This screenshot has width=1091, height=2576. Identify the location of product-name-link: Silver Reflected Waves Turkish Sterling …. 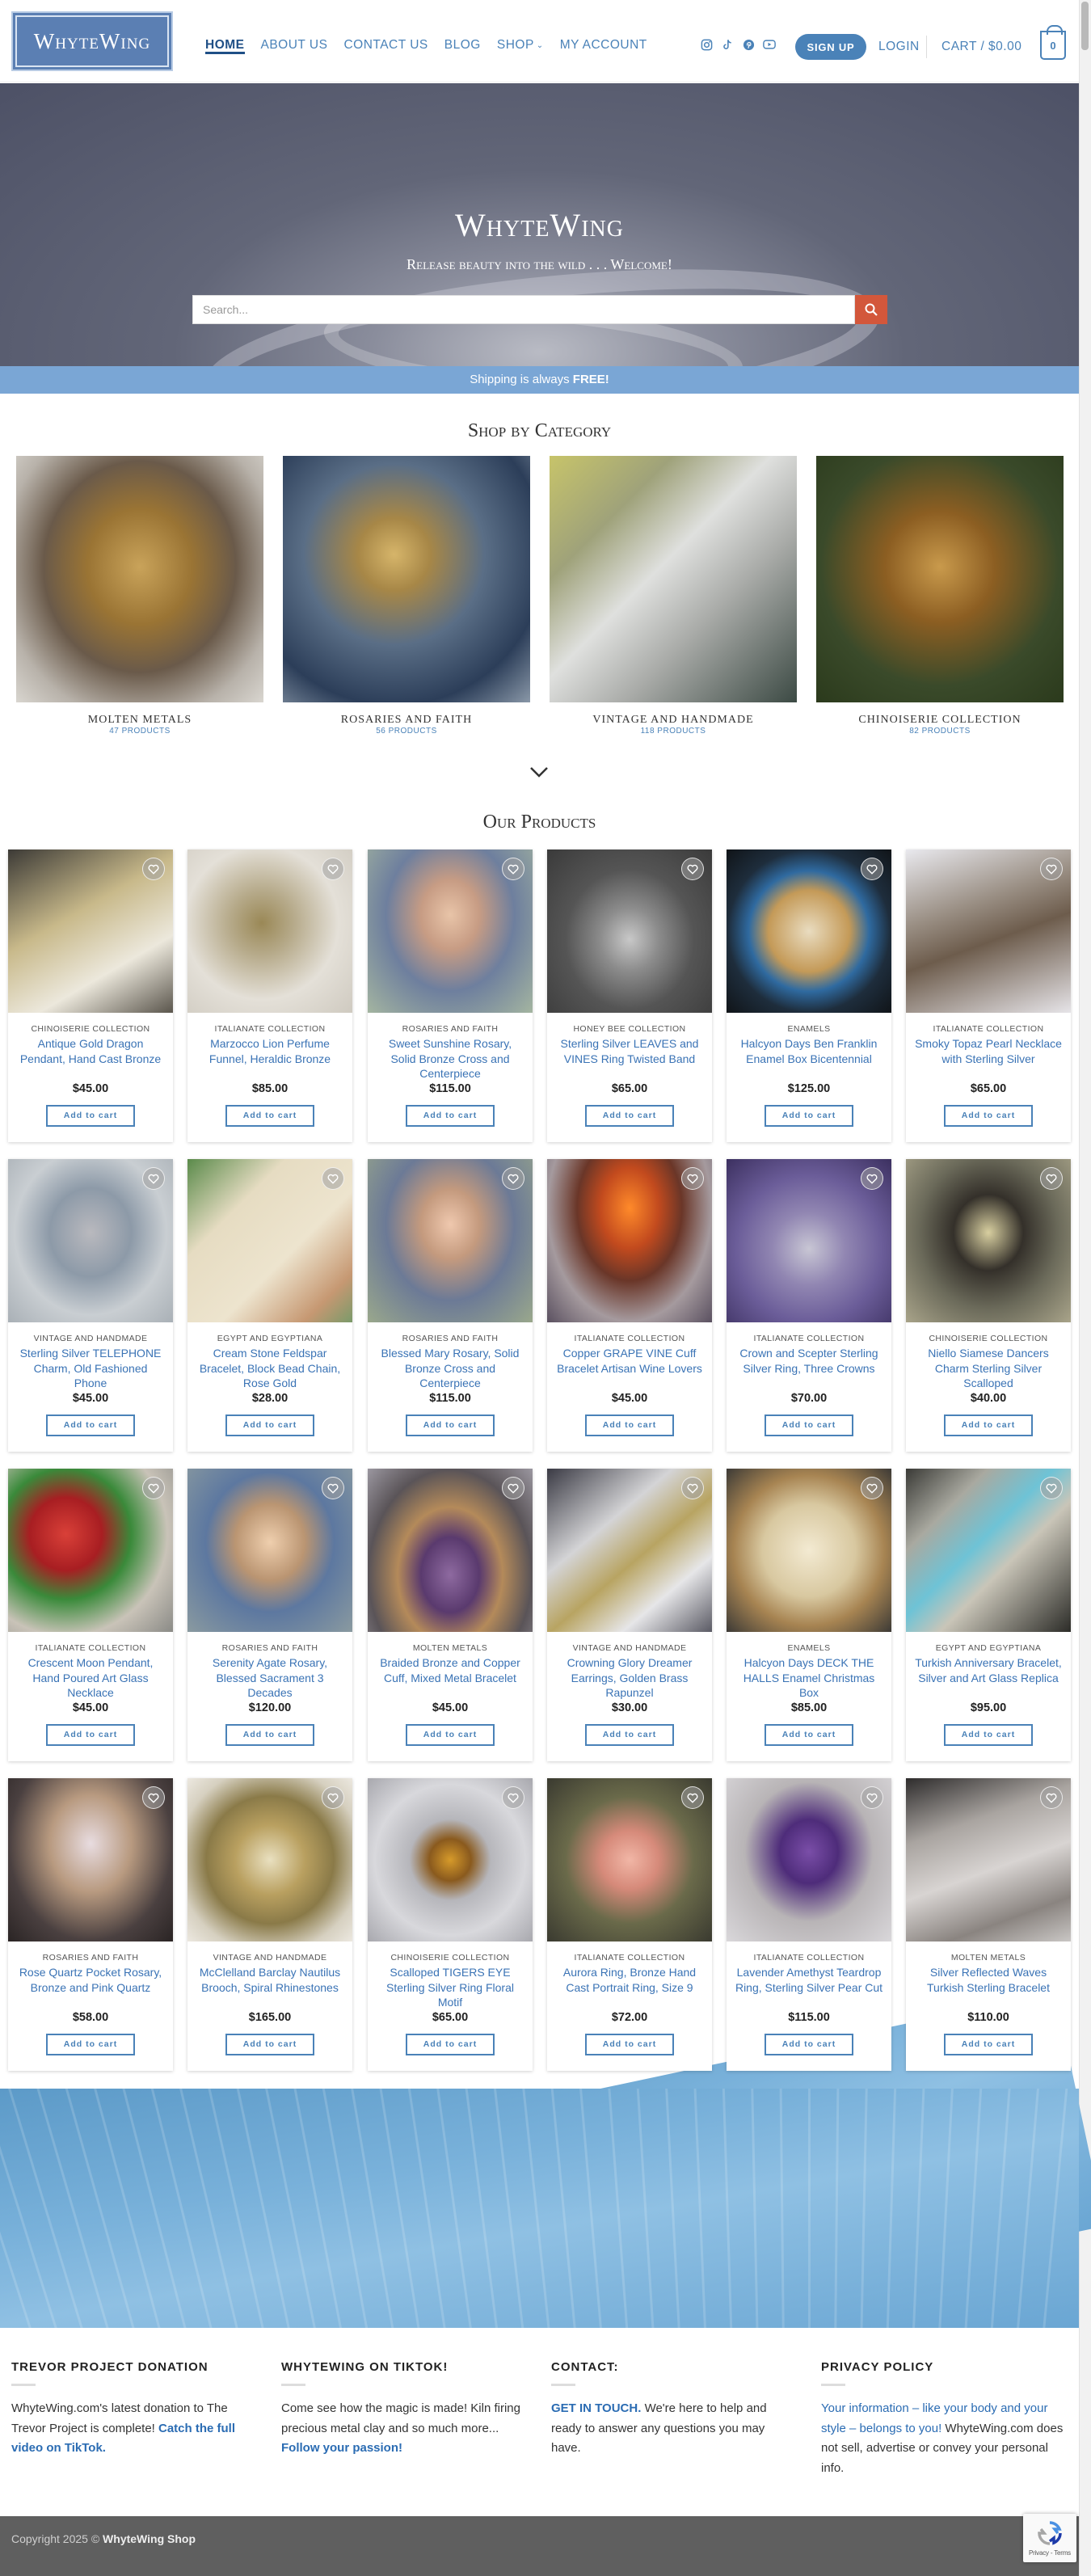
(989, 1987).